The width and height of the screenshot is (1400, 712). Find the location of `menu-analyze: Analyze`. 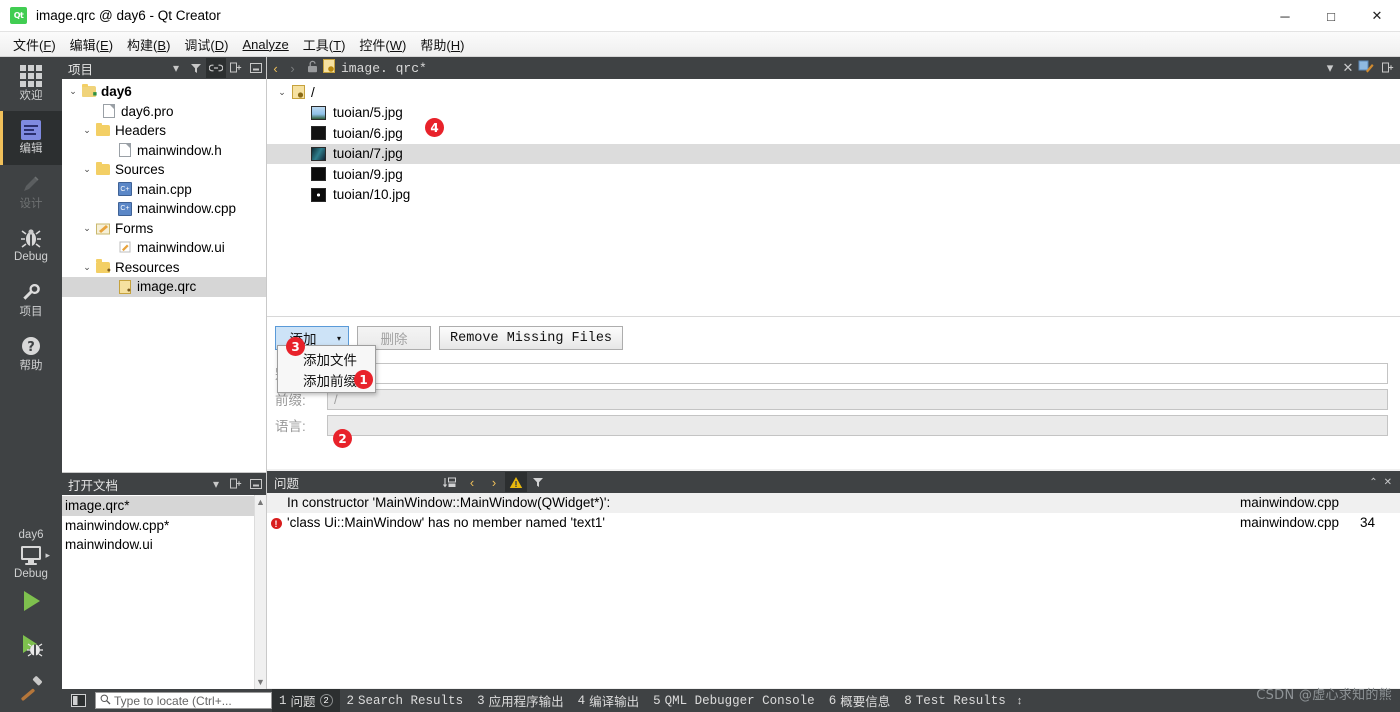

menu-analyze: Analyze is located at coordinates (266, 44).